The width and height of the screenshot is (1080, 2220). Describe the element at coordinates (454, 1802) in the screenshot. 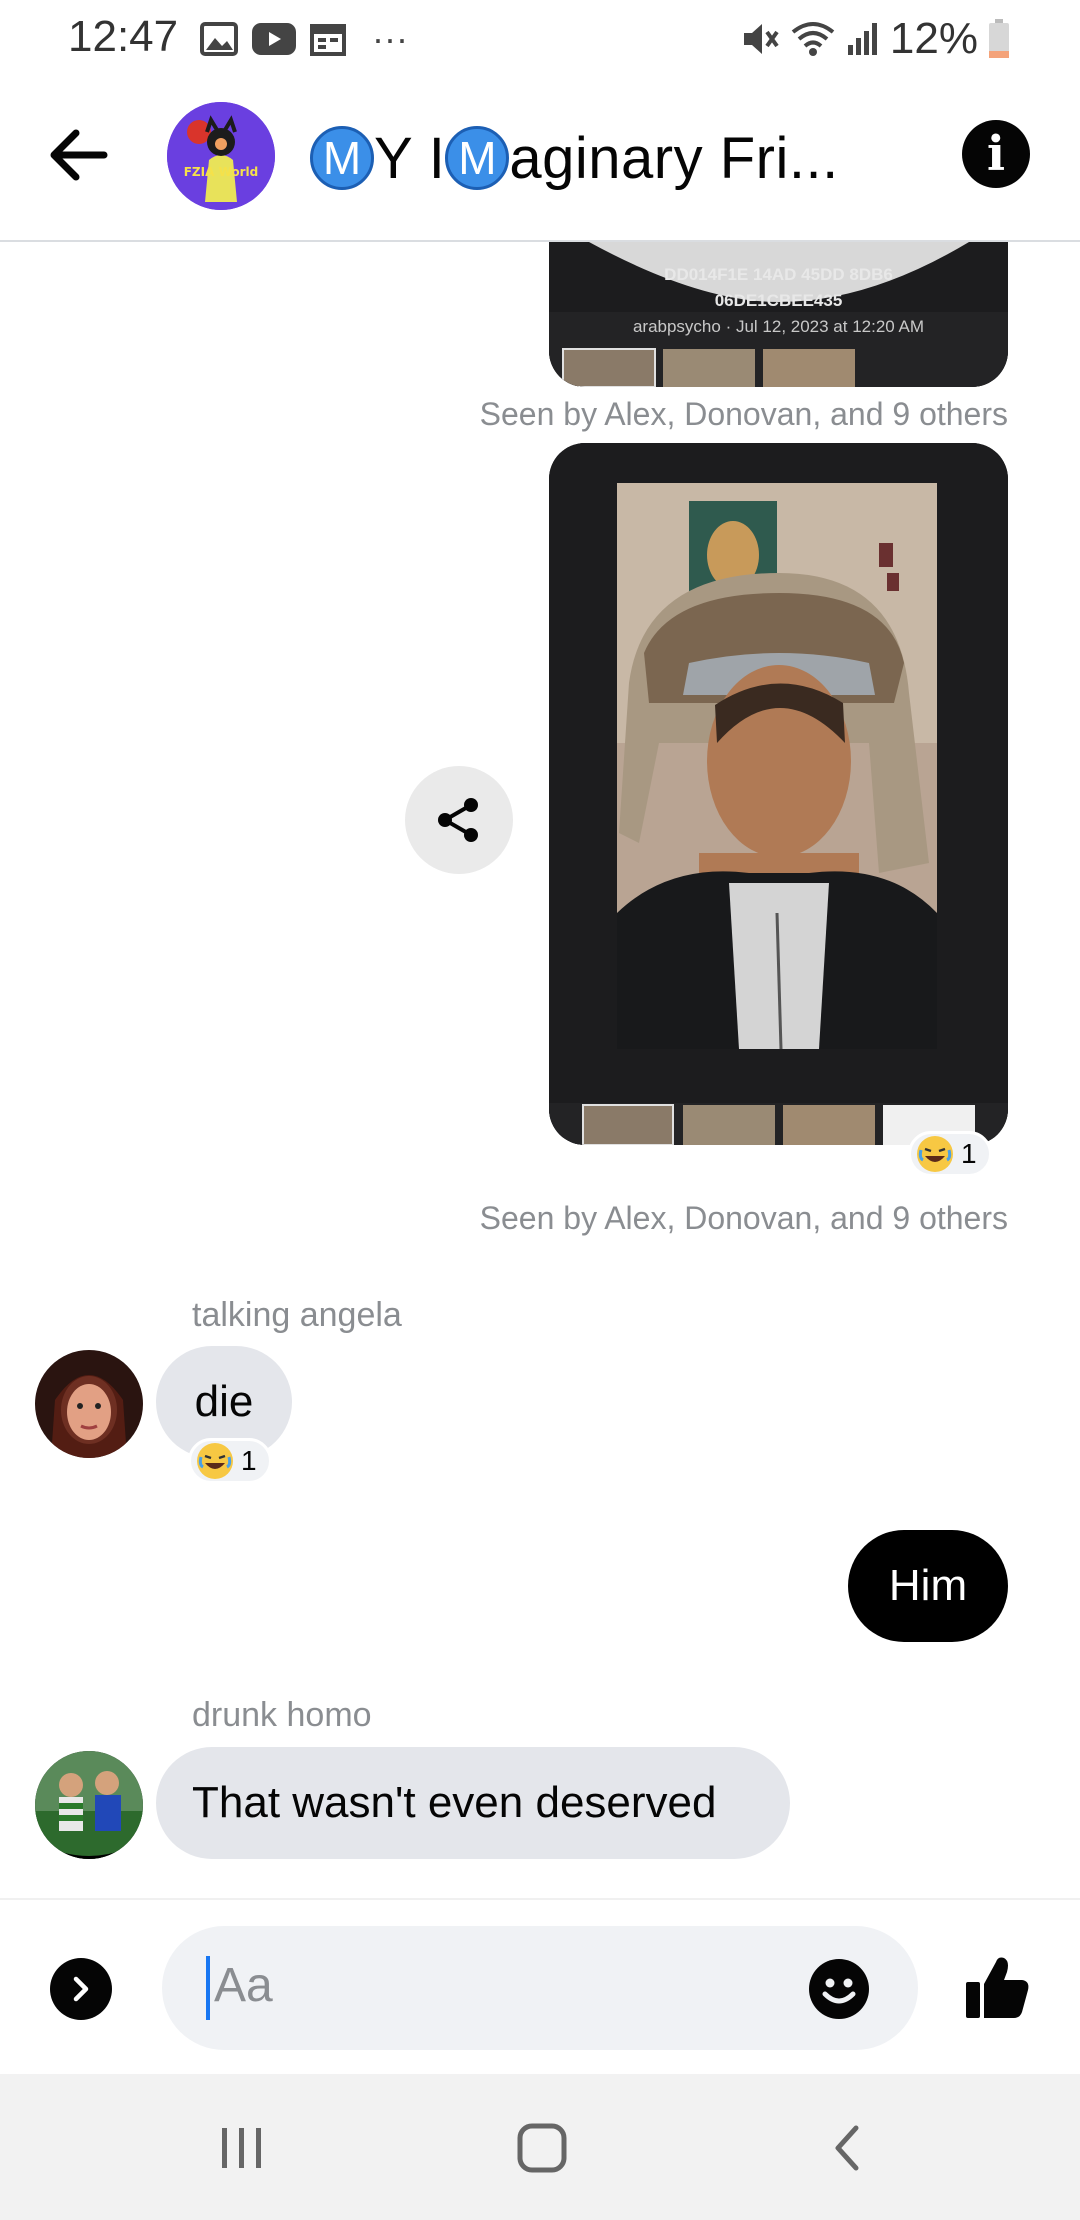

I see `message-text: That wasn't even deserved` at that location.